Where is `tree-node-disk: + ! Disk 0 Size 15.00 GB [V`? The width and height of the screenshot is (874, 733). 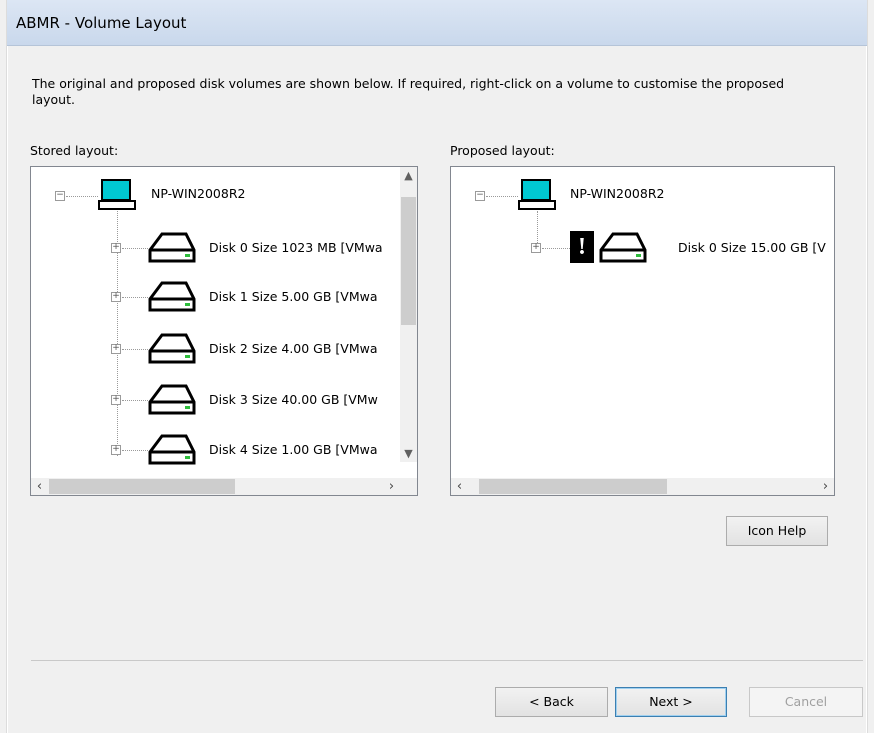 tree-node-disk: + ! Disk 0 Size 15.00 GB [V is located at coordinates (682, 248).